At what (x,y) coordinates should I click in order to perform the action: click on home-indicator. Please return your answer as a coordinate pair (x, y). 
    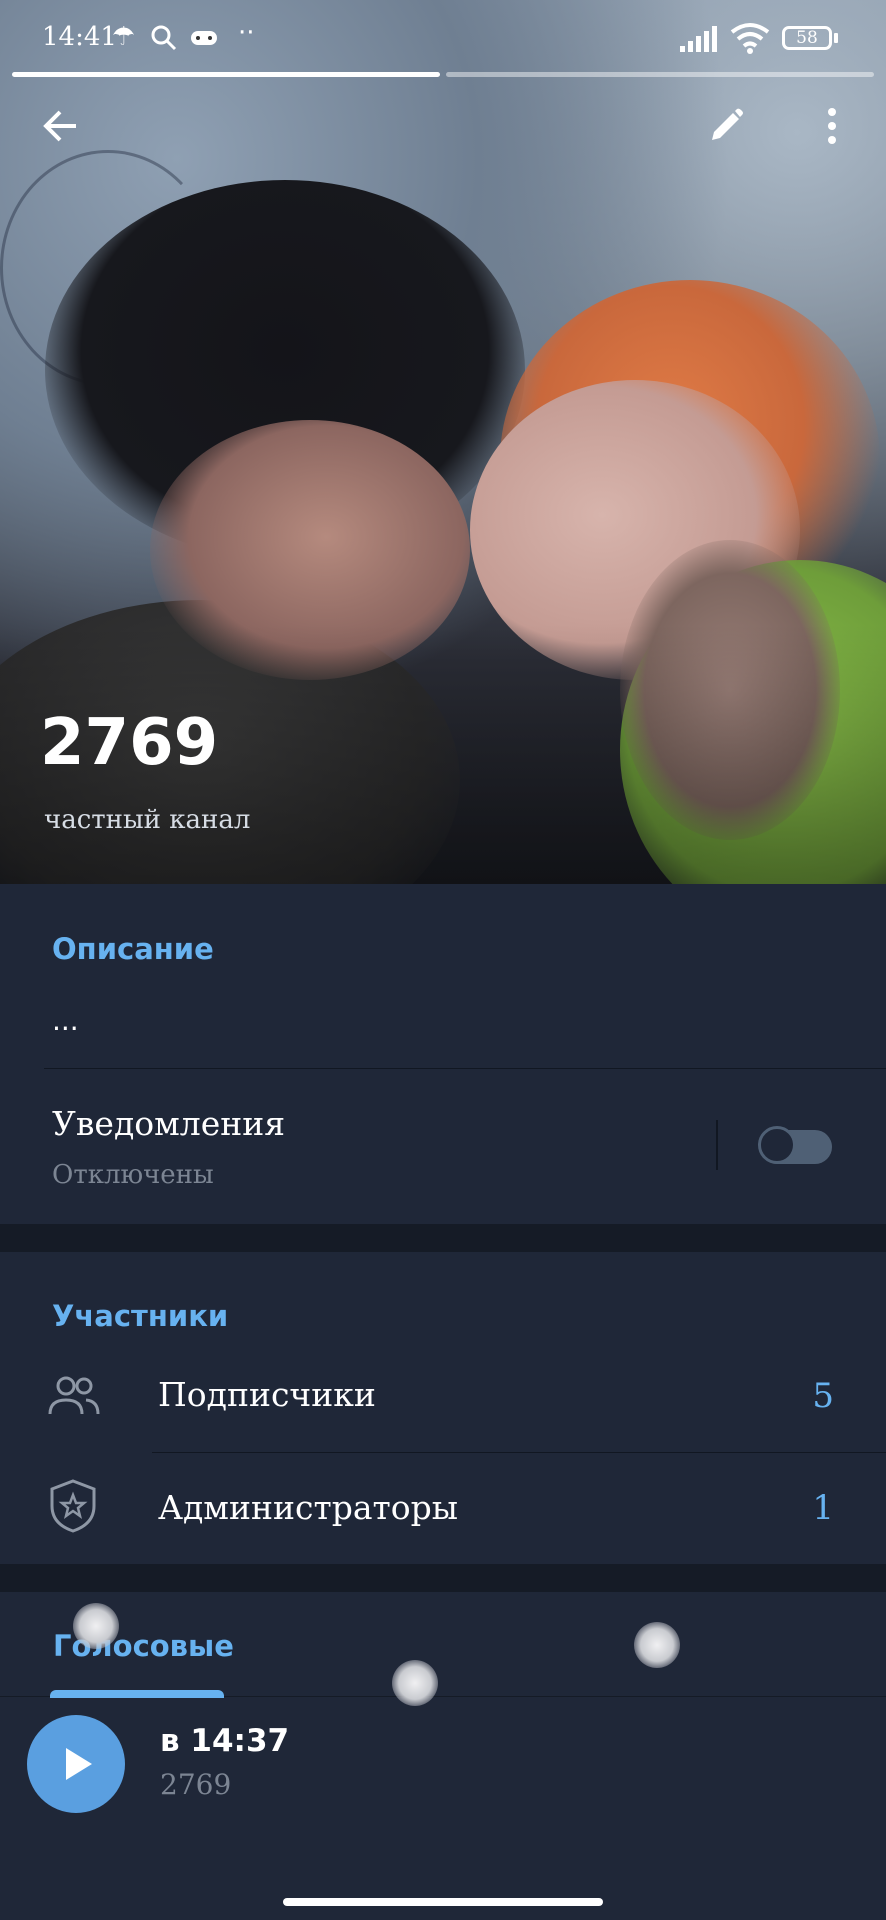
    Looking at the image, I should click on (443, 1902).